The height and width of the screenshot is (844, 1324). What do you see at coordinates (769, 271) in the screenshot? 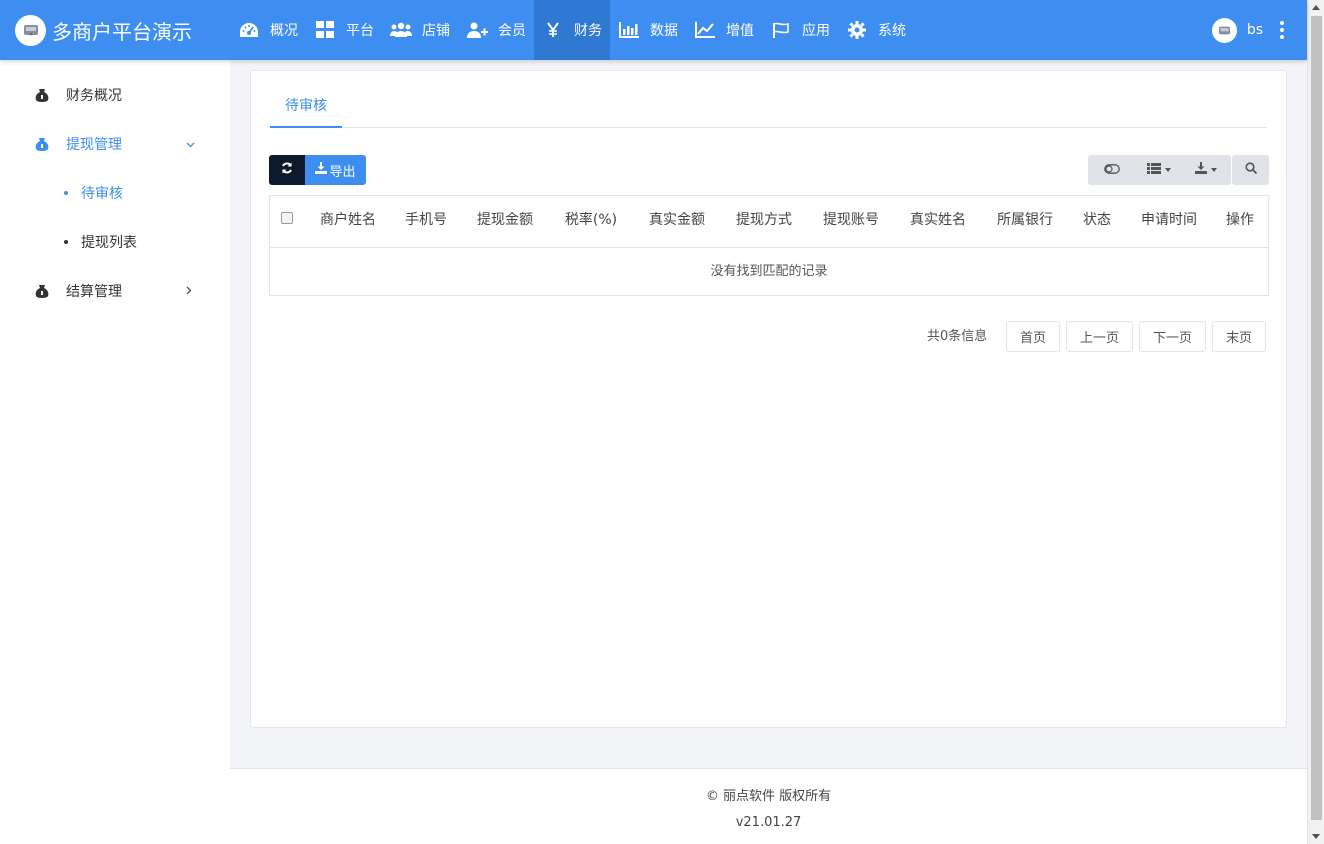
I see `empty-message: 没有找到匹配的记录` at bounding box center [769, 271].